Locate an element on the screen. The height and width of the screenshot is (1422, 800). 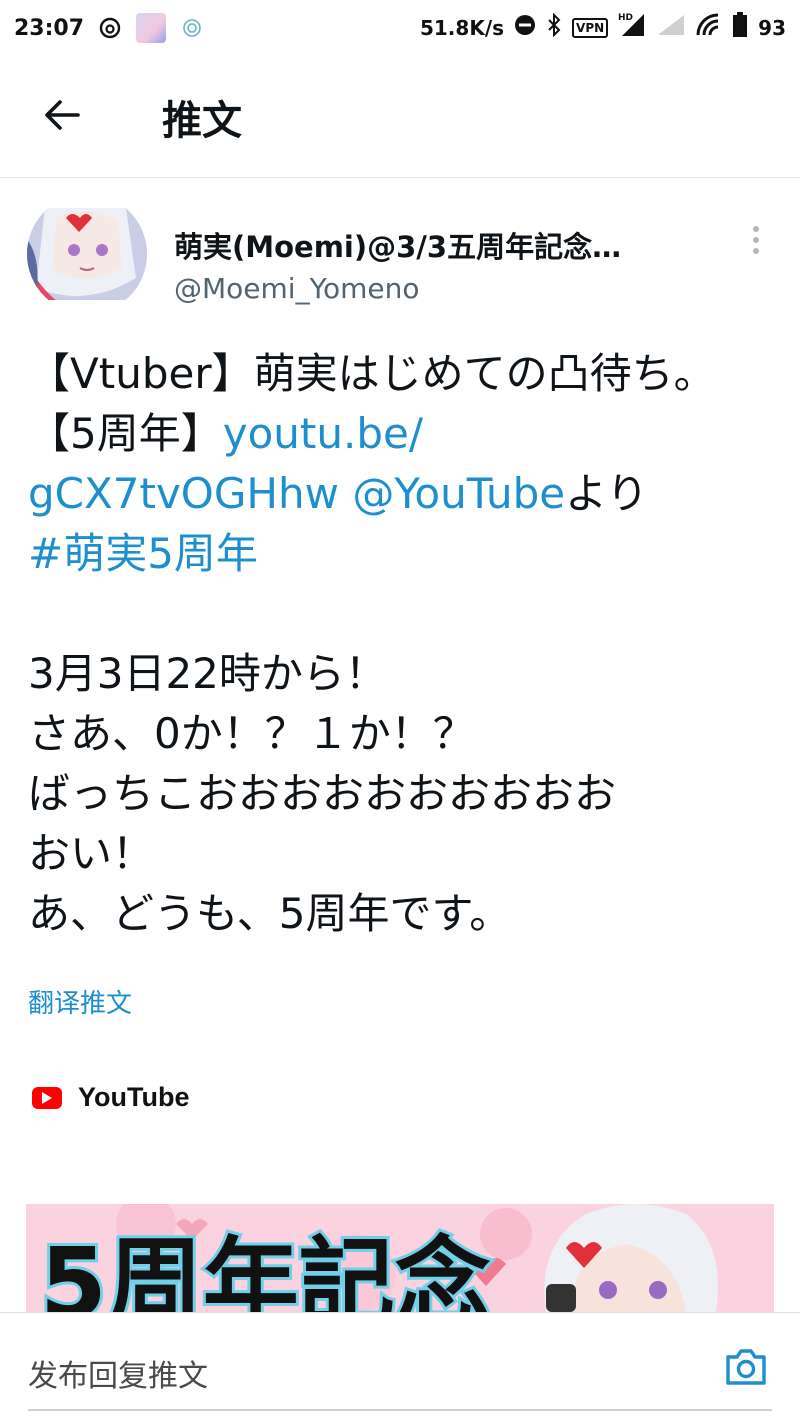
more-options-button is located at coordinates (756, 240).